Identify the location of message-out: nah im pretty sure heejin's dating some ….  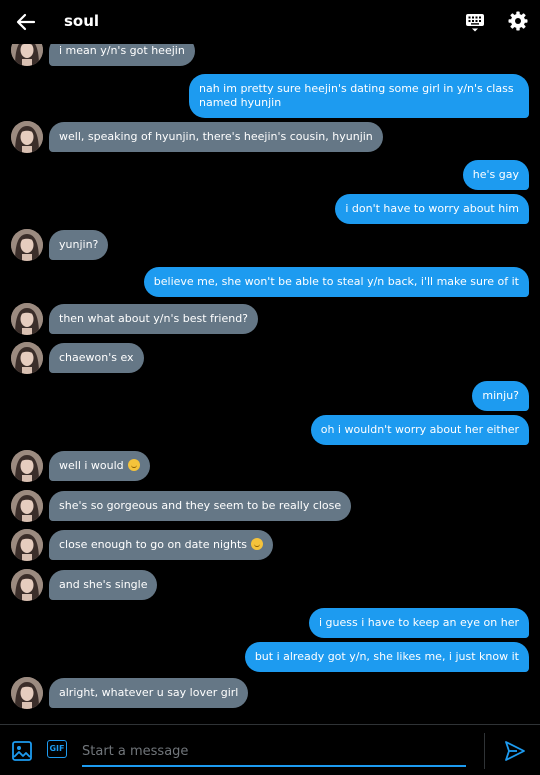
(359, 96).